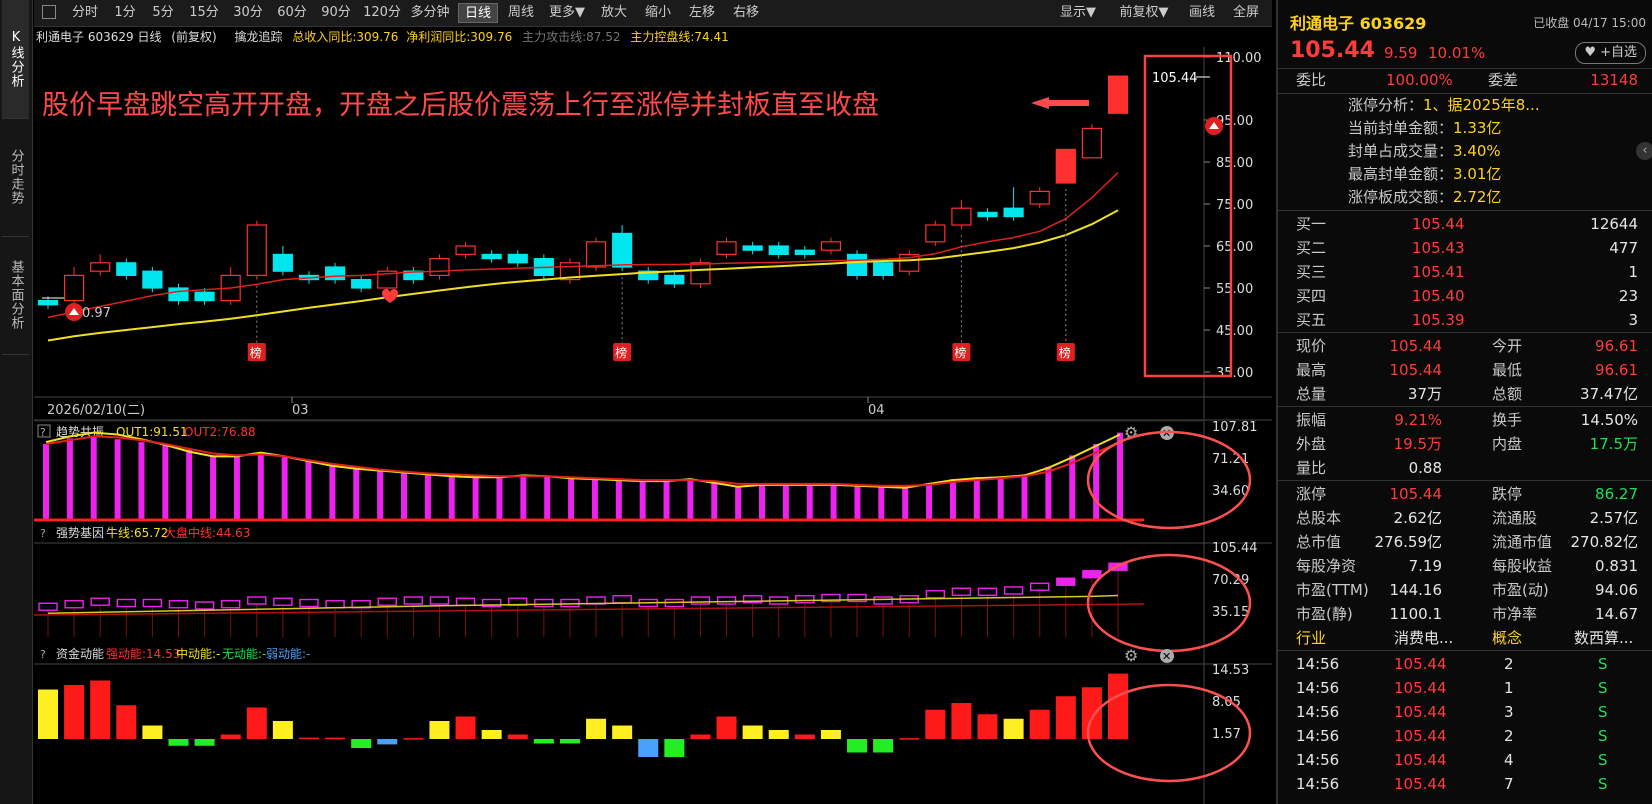  Describe the element at coordinates (430, 13) in the screenshot. I see `period-multi-min-button: 多分钟` at that location.